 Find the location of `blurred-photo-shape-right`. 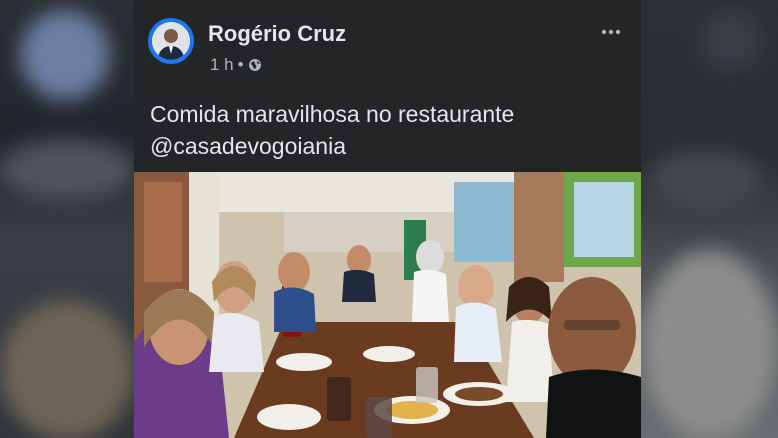

blurred-photo-shape-right is located at coordinates (709, 344).